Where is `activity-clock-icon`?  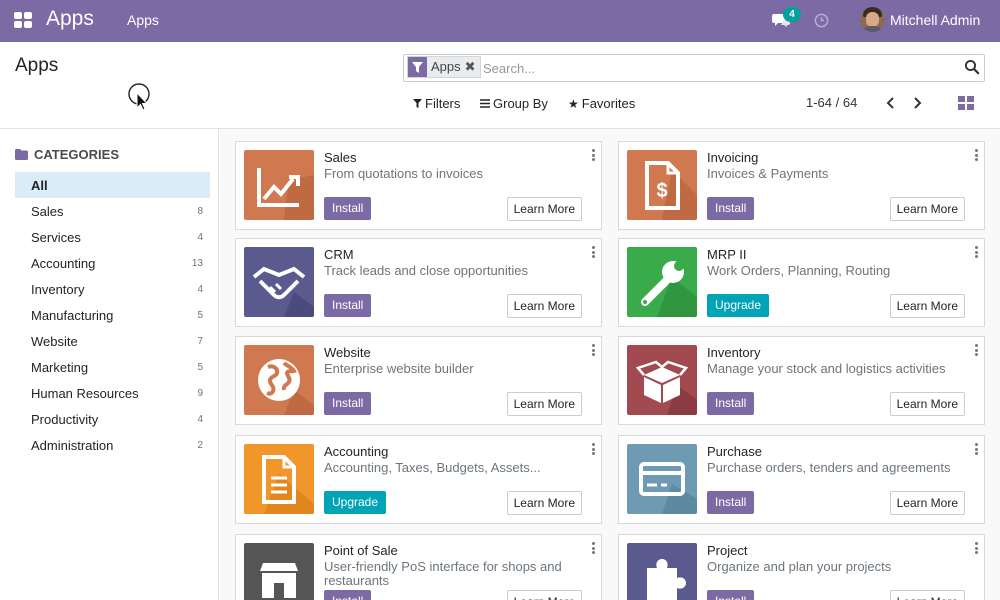
activity-clock-icon is located at coordinates (821, 20).